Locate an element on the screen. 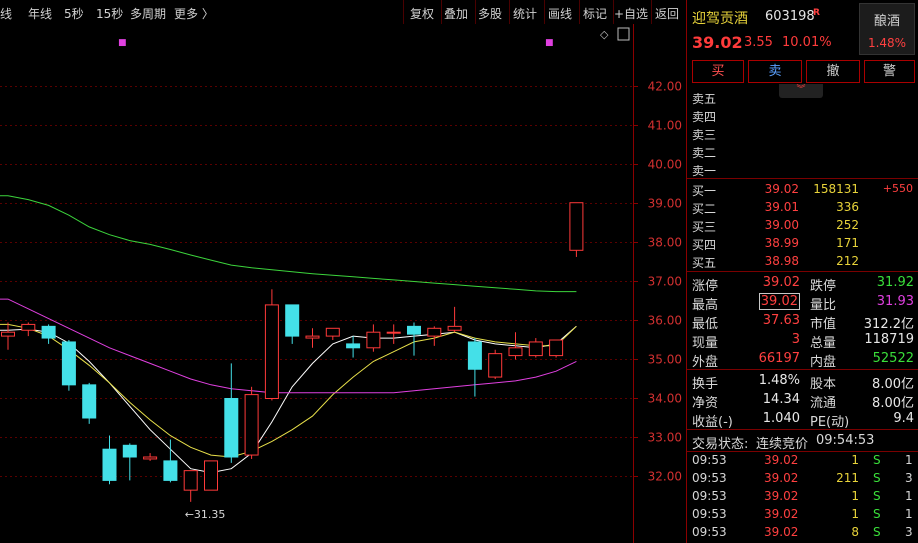  price-change-pct: 10.01% is located at coordinates (807, 42).